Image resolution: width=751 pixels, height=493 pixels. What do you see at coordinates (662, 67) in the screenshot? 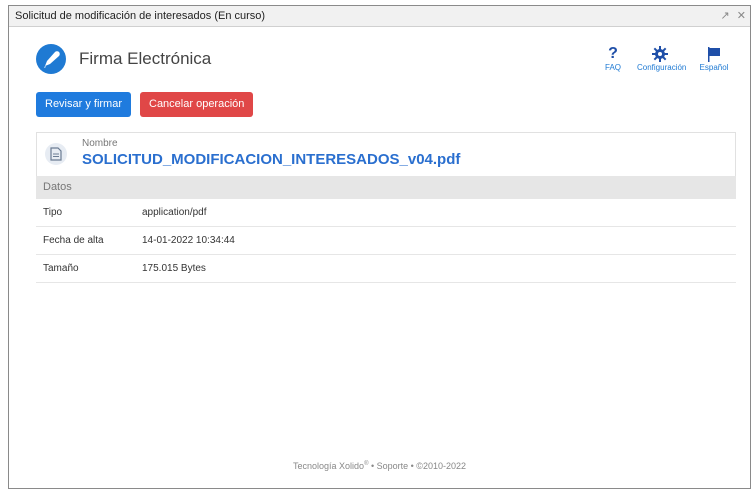
I see `settings-label: Configuración` at bounding box center [662, 67].